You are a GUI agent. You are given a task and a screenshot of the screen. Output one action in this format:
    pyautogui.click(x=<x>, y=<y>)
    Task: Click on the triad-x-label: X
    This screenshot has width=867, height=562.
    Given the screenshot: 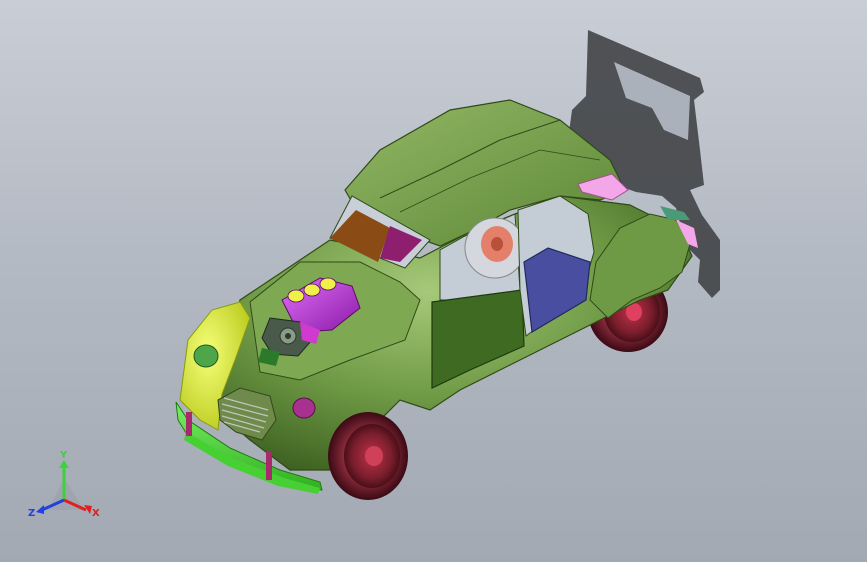 What is the action you would take?
    pyautogui.click(x=96, y=513)
    